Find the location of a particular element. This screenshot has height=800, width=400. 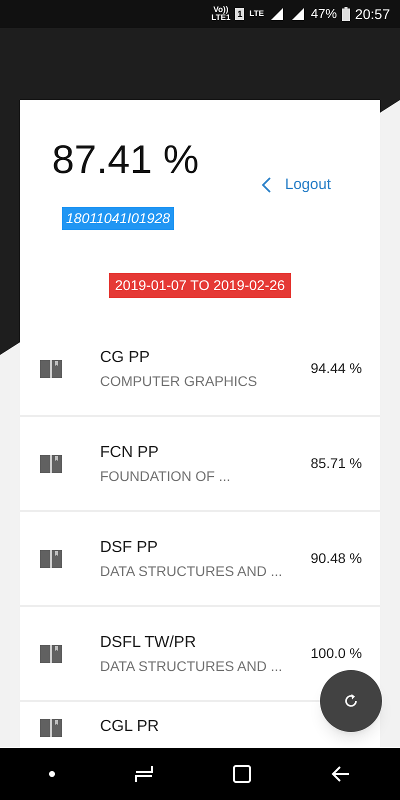

subject-percentage: 90.48 % is located at coordinates (336, 558).